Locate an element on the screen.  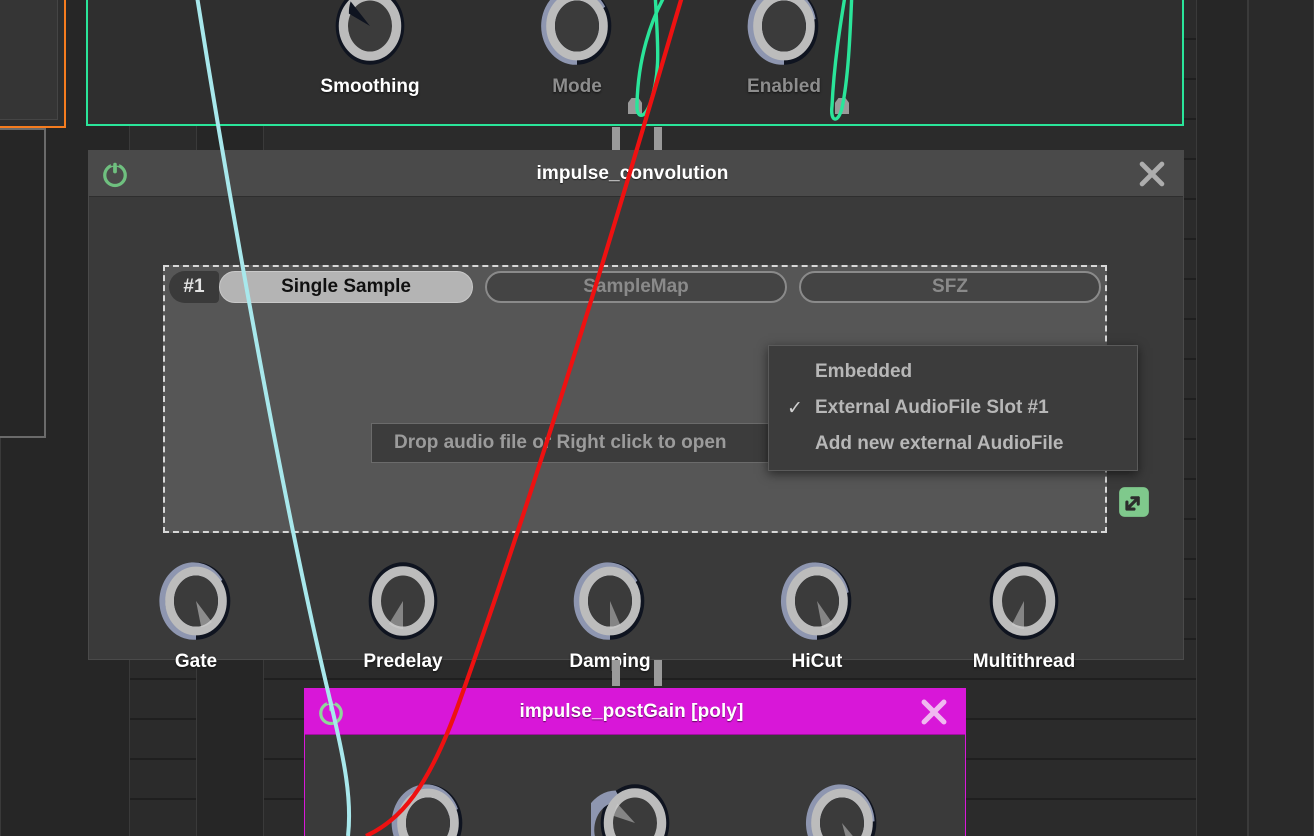
knob-label-predelay: Predelay is located at coordinates (403, 661).